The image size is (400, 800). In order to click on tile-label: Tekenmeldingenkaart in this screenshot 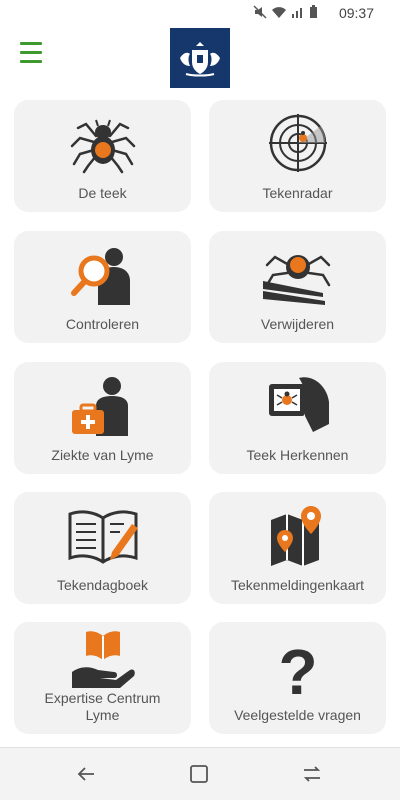, I will do `click(297, 585)`.